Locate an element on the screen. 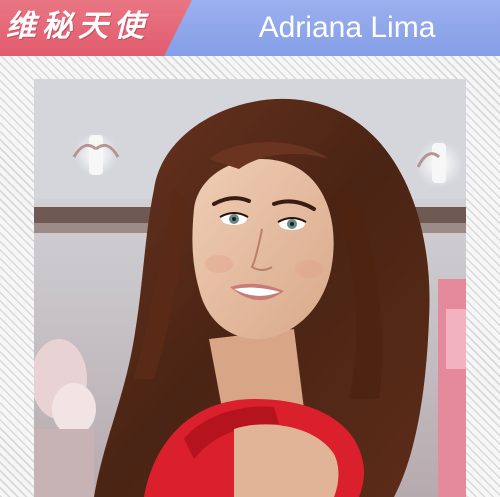 Image resolution: width=500 pixels, height=497 pixels. model-name: Adriana Lima is located at coordinates (347, 27).